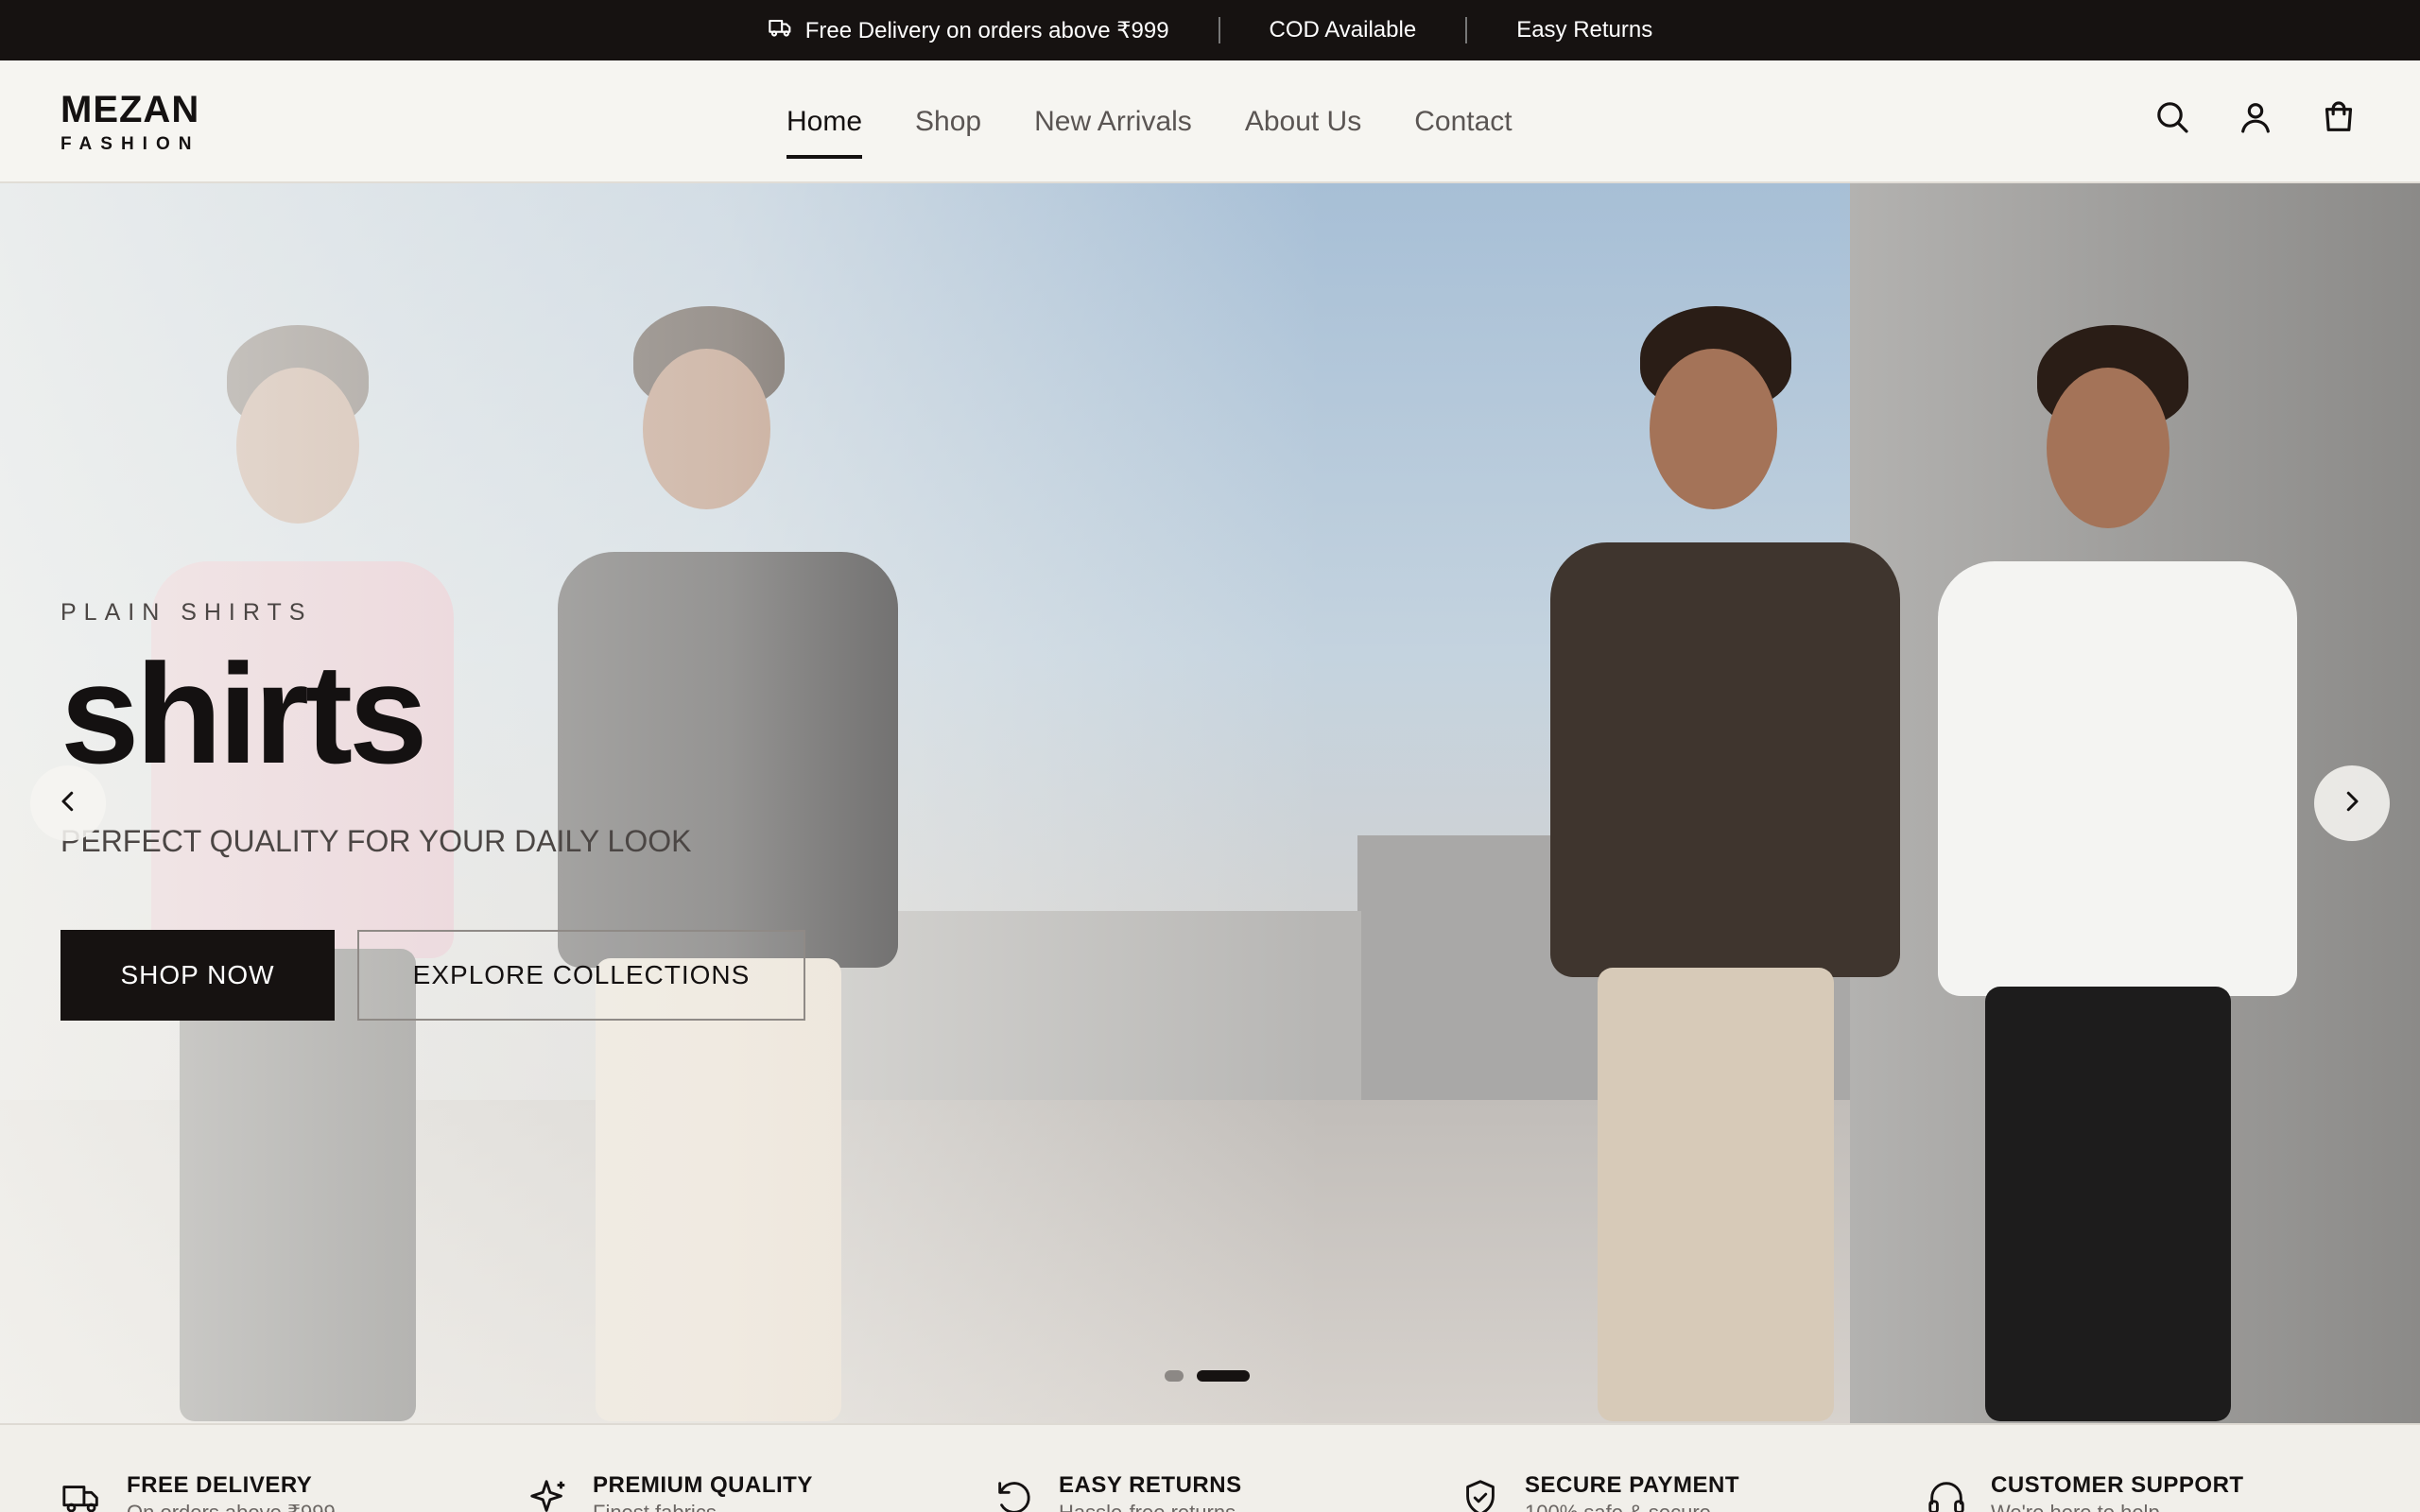  What do you see at coordinates (1632, 1505) in the screenshot?
I see `feature-subtitle: 100% safe & secure` at bounding box center [1632, 1505].